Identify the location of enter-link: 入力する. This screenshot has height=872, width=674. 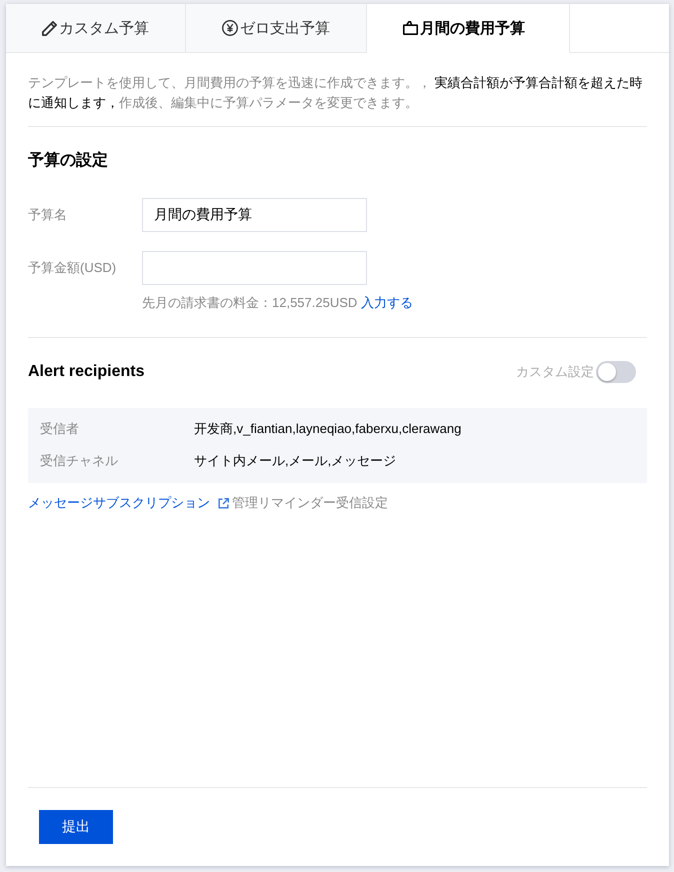
(386, 302).